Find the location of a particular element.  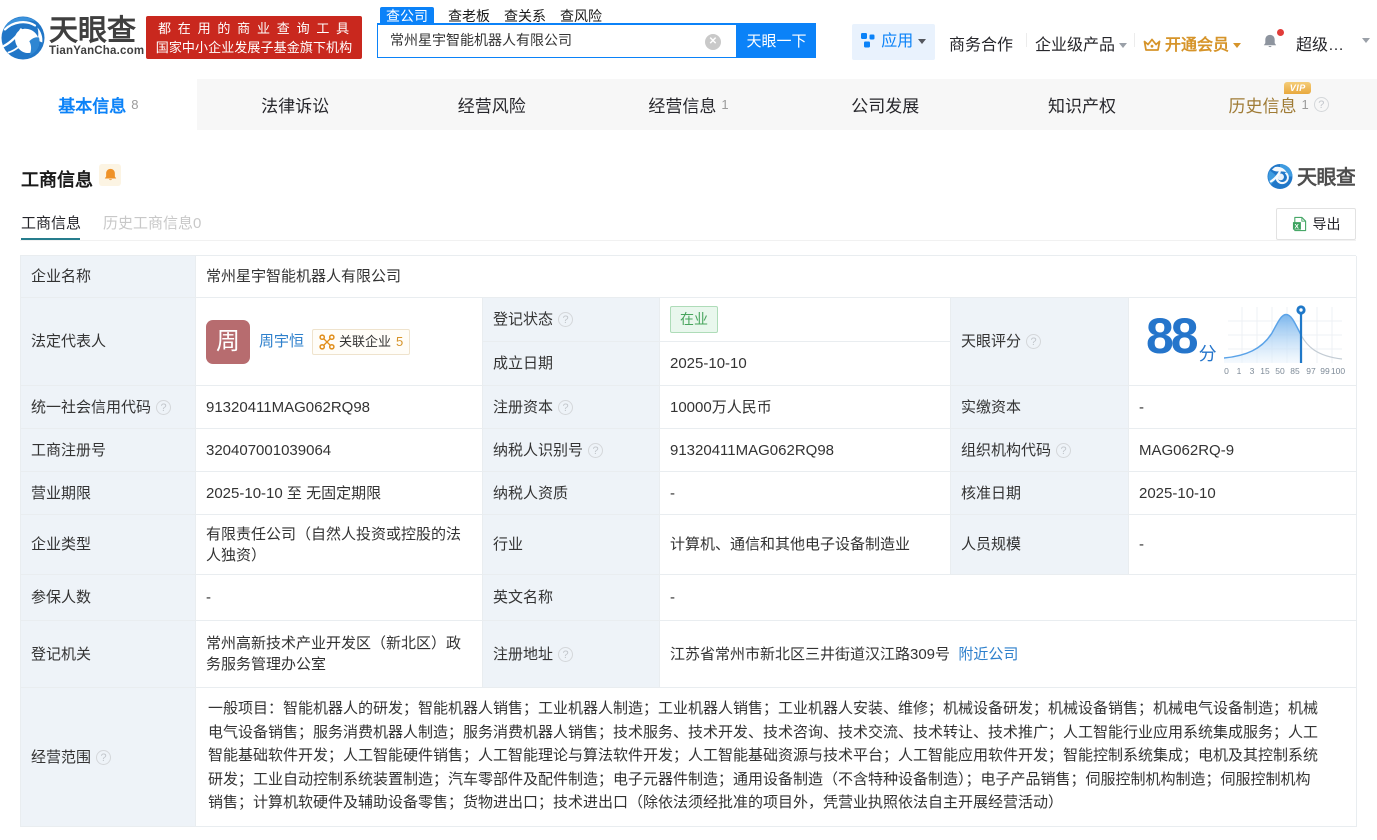

svg-text: 15 is located at coordinates (1265, 371).